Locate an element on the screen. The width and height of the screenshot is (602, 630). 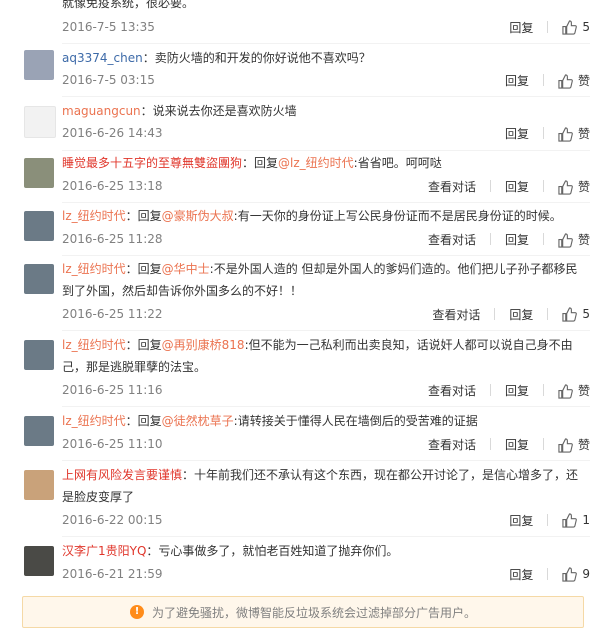
comment-username: 睡觉最多十五字的至尊無雙盜團狗 is located at coordinates (152, 163).